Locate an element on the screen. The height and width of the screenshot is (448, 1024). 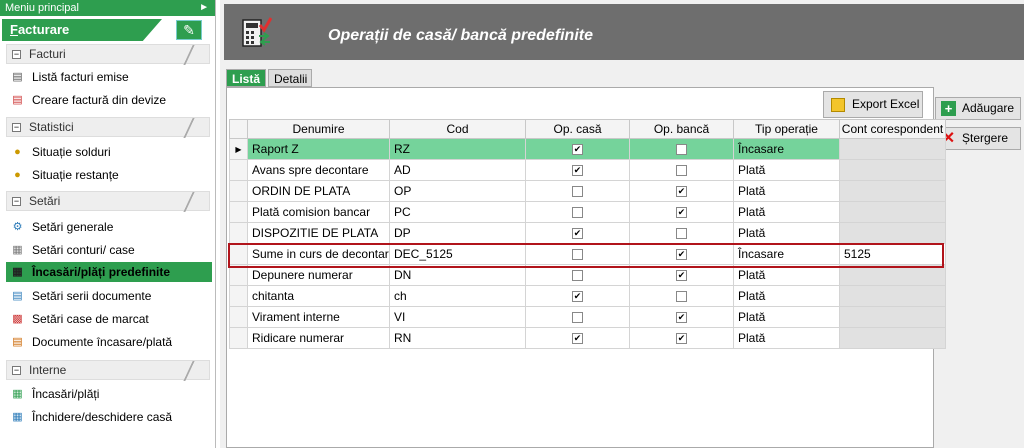
column-header: Denumire is located at coordinates (318, 129).